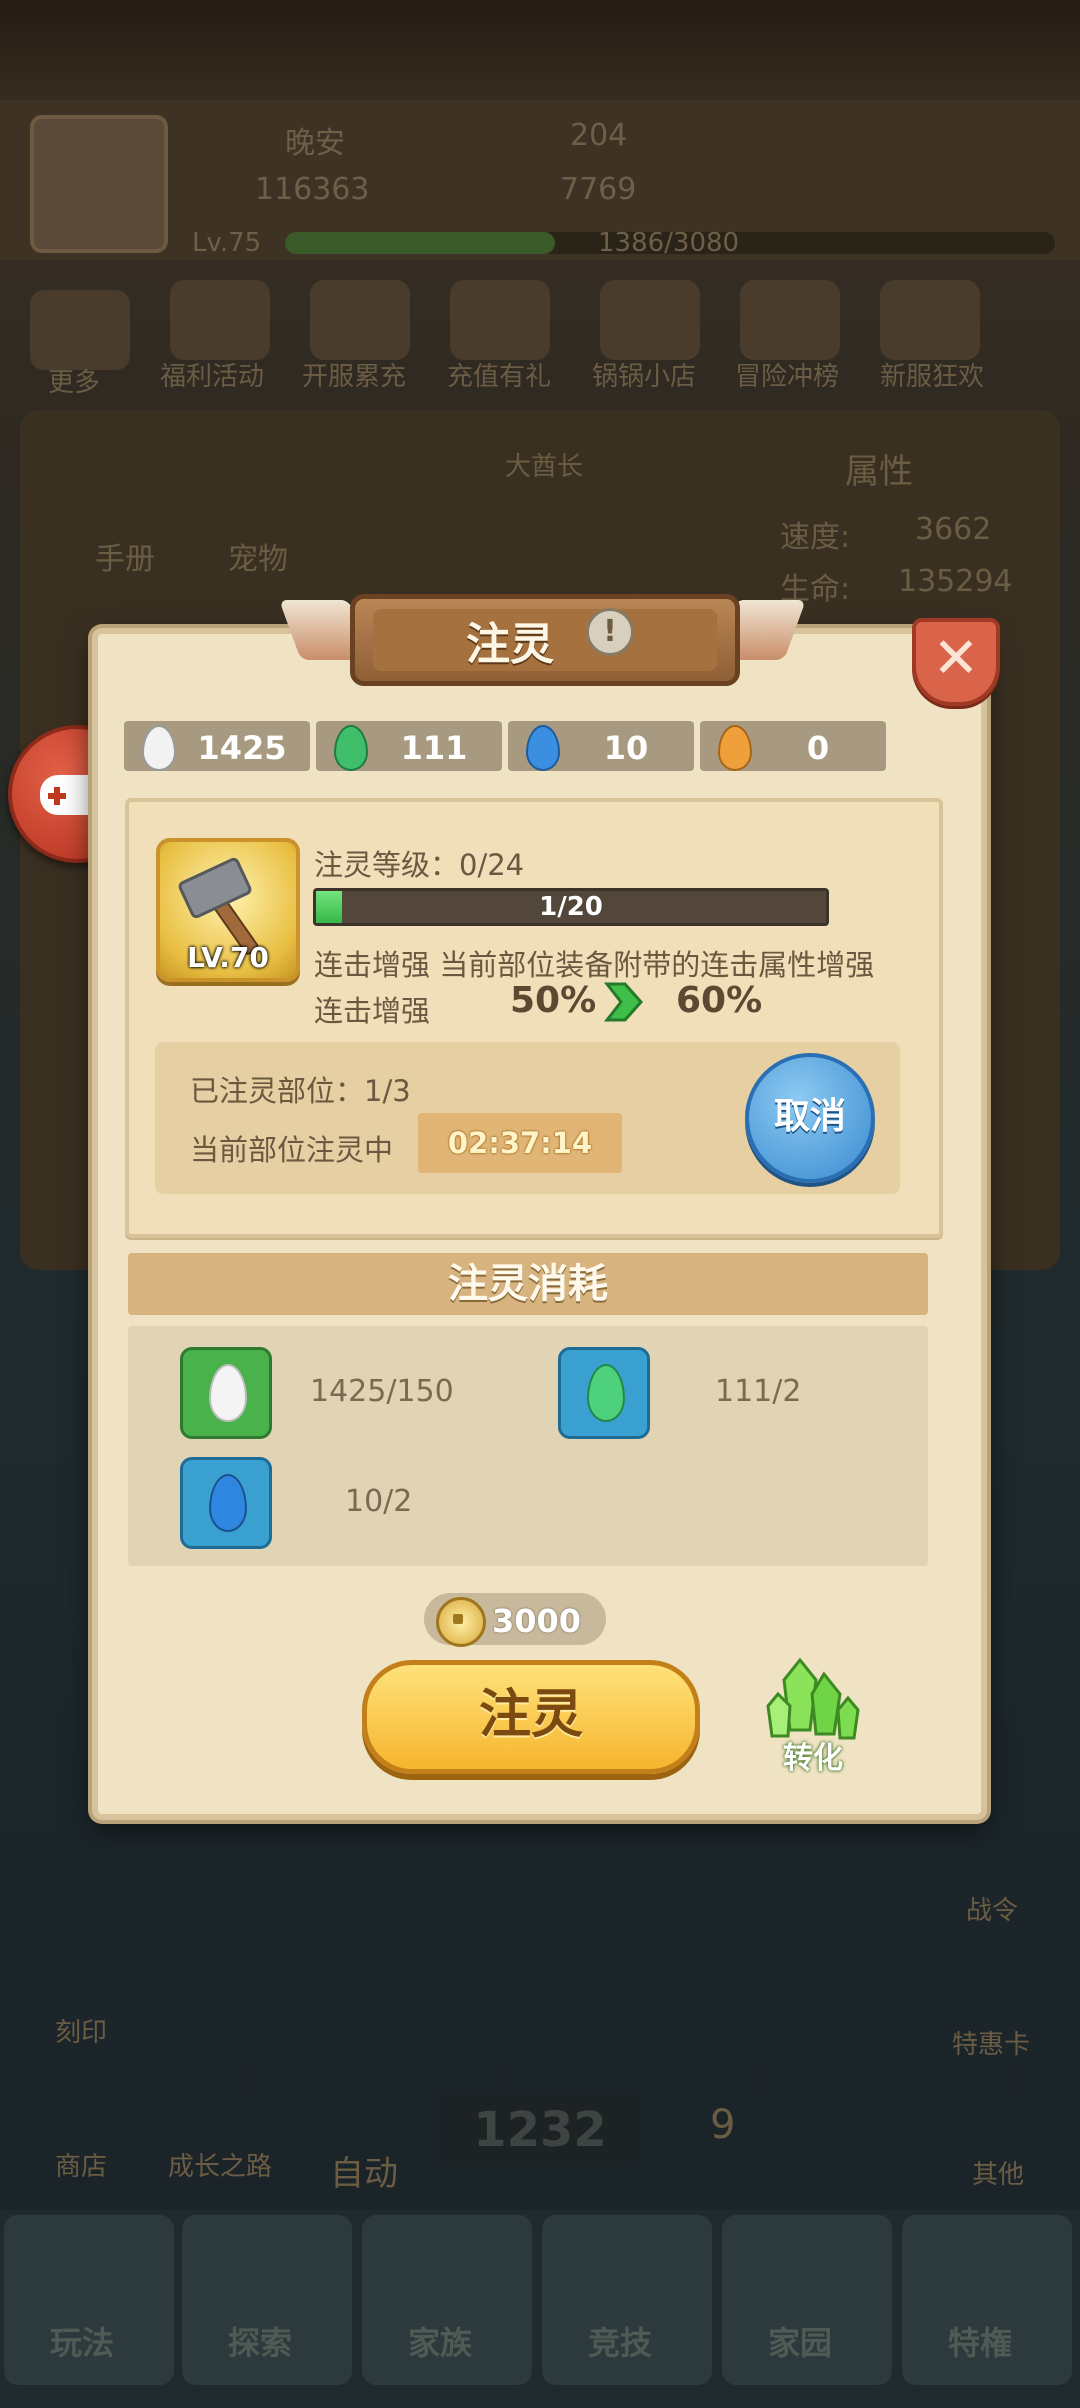  What do you see at coordinates (601, 746) in the screenshot?
I see `currency-blue: 10` at bounding box center [601, 746].